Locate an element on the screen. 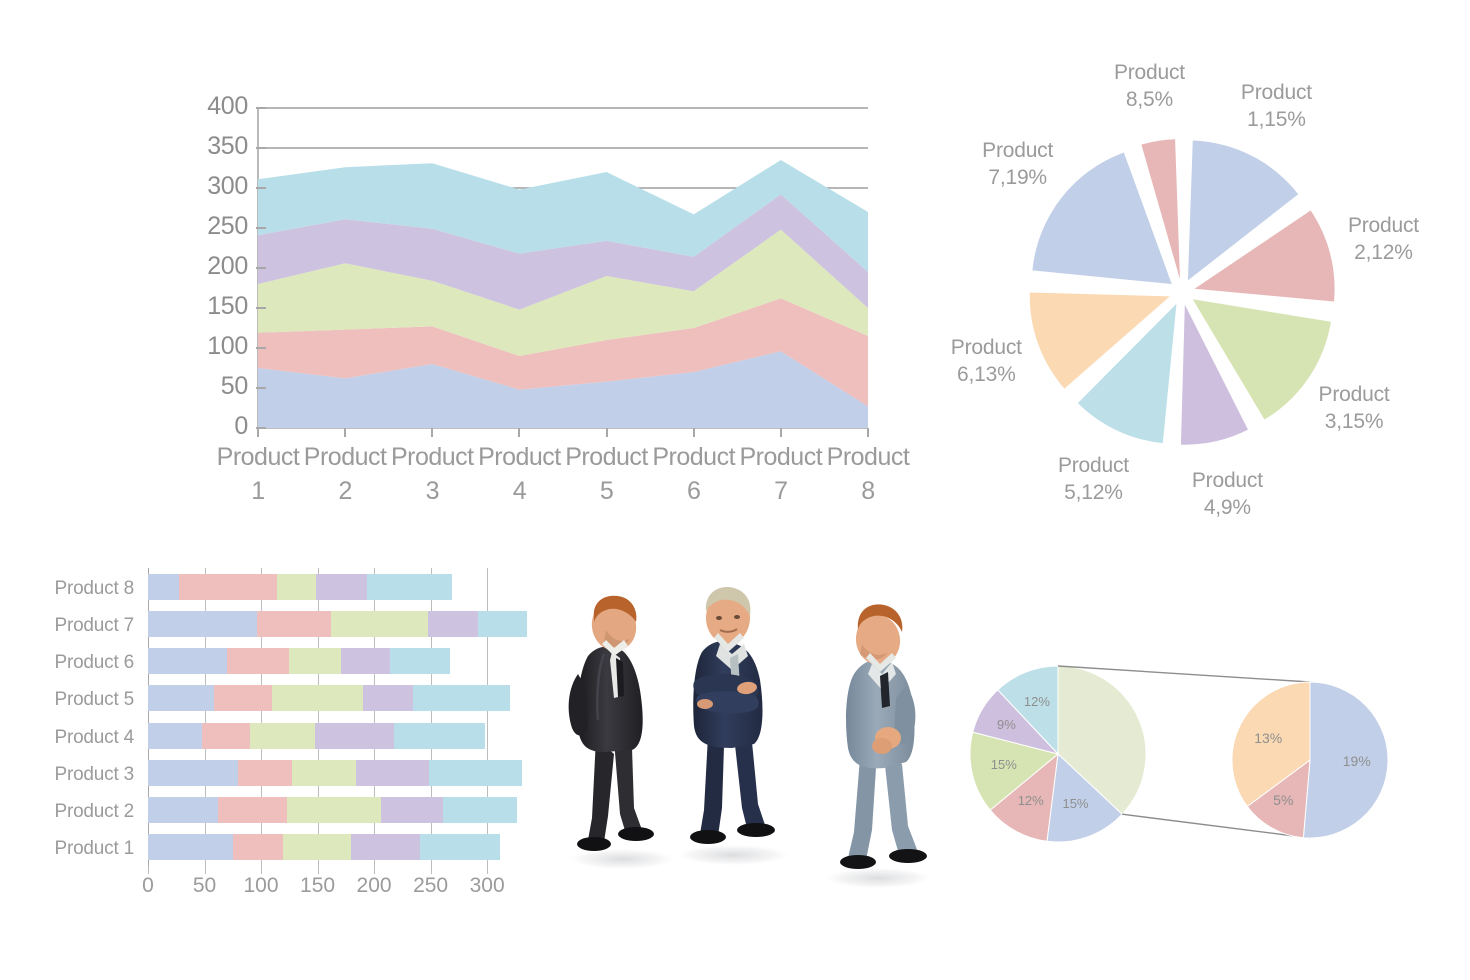 This screenshot has width=1470, height=980. area-chart-y-tick-label: 50 is located at coordinates (234, 386).